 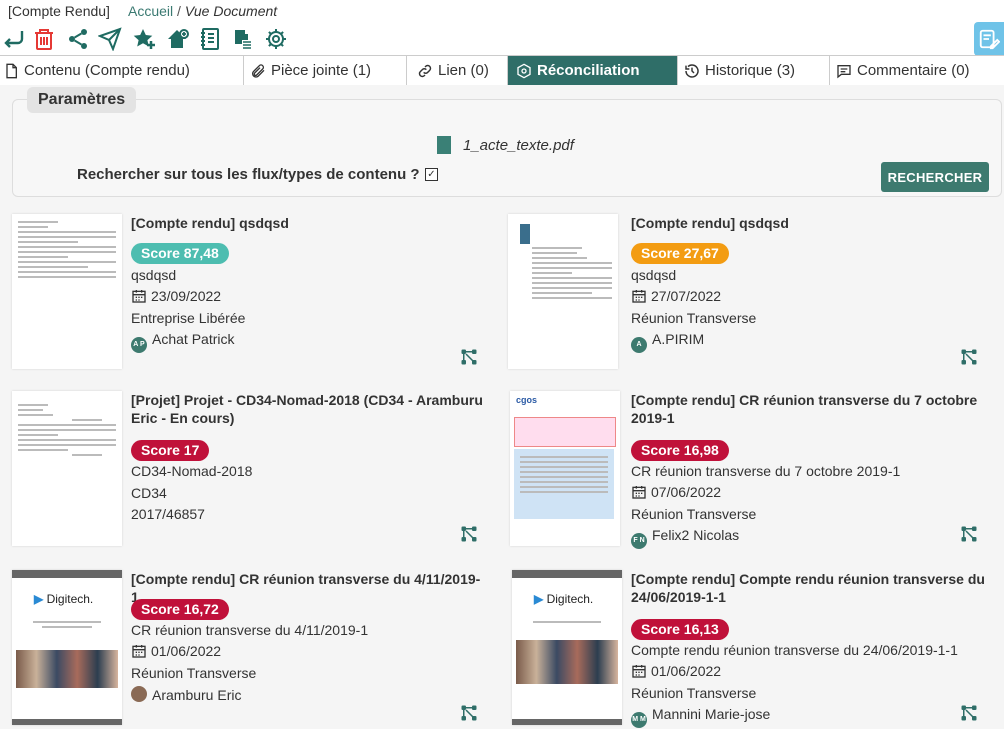 I want to click on tab-contenu: Contenu (Compte rendu), so click(x=122, y=70).